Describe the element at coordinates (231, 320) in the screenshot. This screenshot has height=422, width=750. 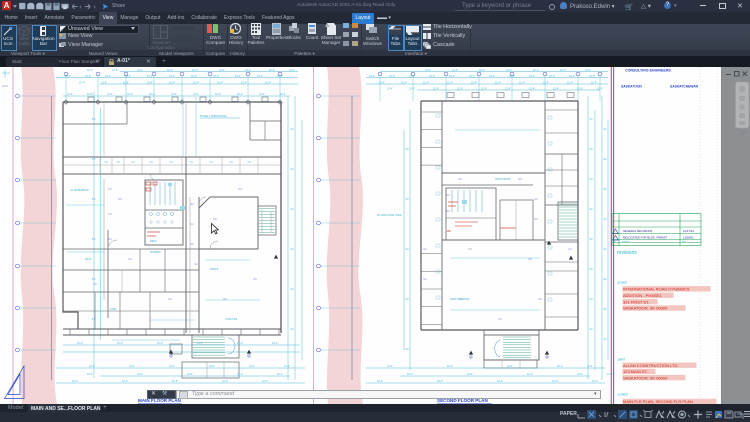
I see `svg-text: LUNCH RM` at that location.